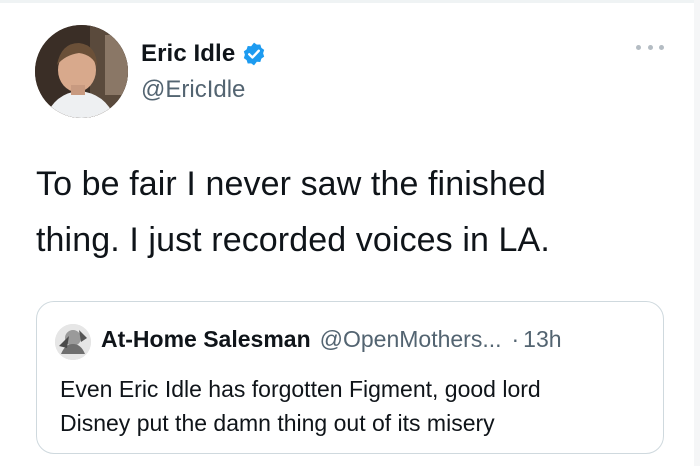  I want to click on ellipsis-icon, so click(650, 47).